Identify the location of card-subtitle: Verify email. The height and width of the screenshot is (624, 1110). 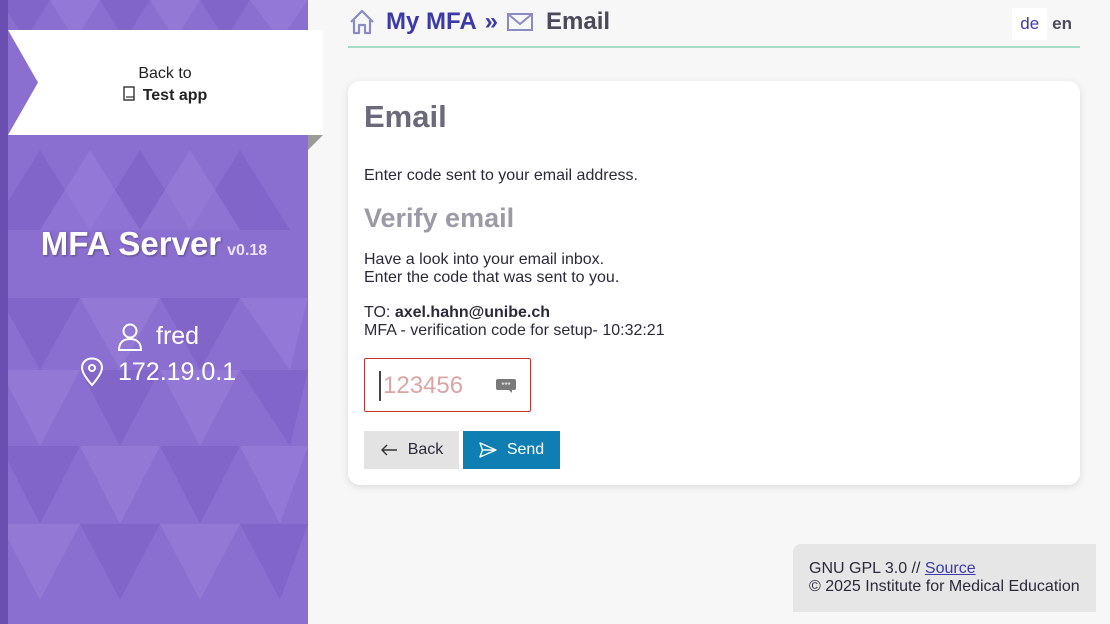
(439, 218).